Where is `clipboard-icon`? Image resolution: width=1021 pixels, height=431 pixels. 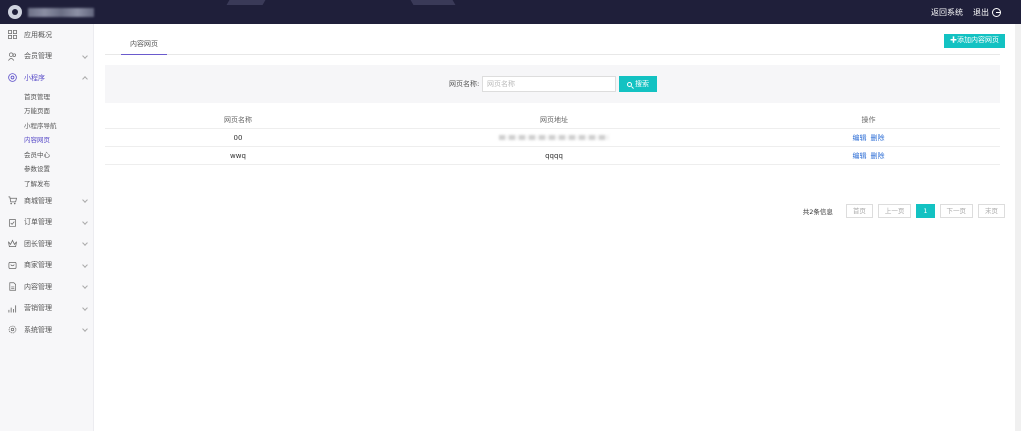
clipboard-icon is located at coordinates (12, 222).